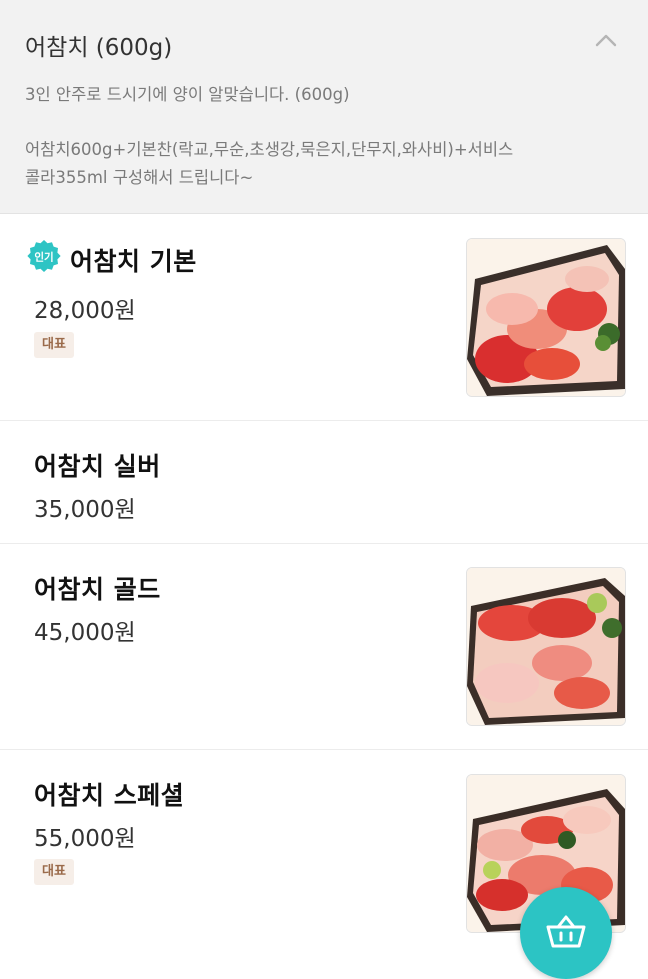 This screenshot has width=648, height=979. What do you see at coordinates (109, 795) in the screenshot?
I see `menu-item-name: 어참치 스페셜` at bounding box center [109, 795].